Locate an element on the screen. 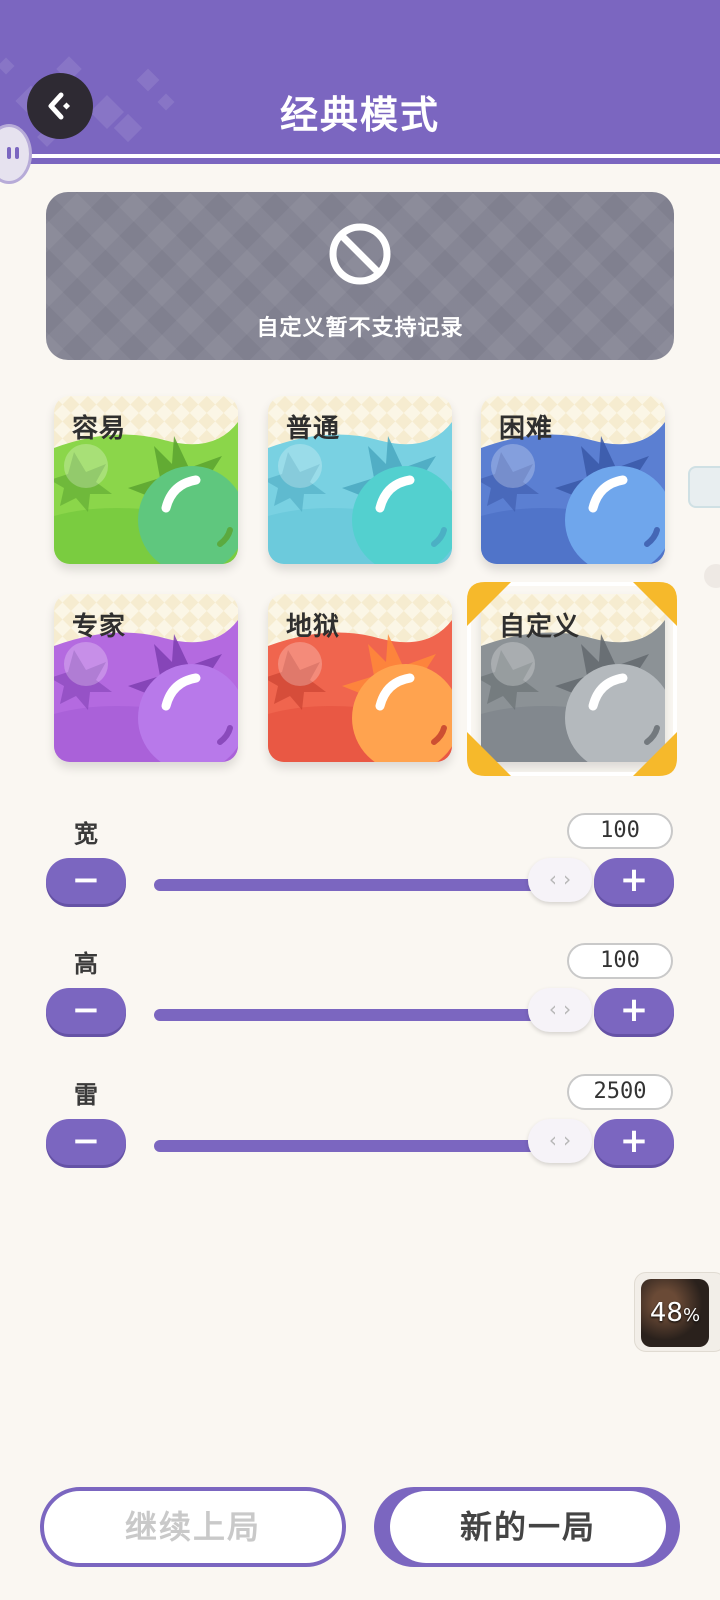  decrease-width-button: − is located at coordinates (86, 881).